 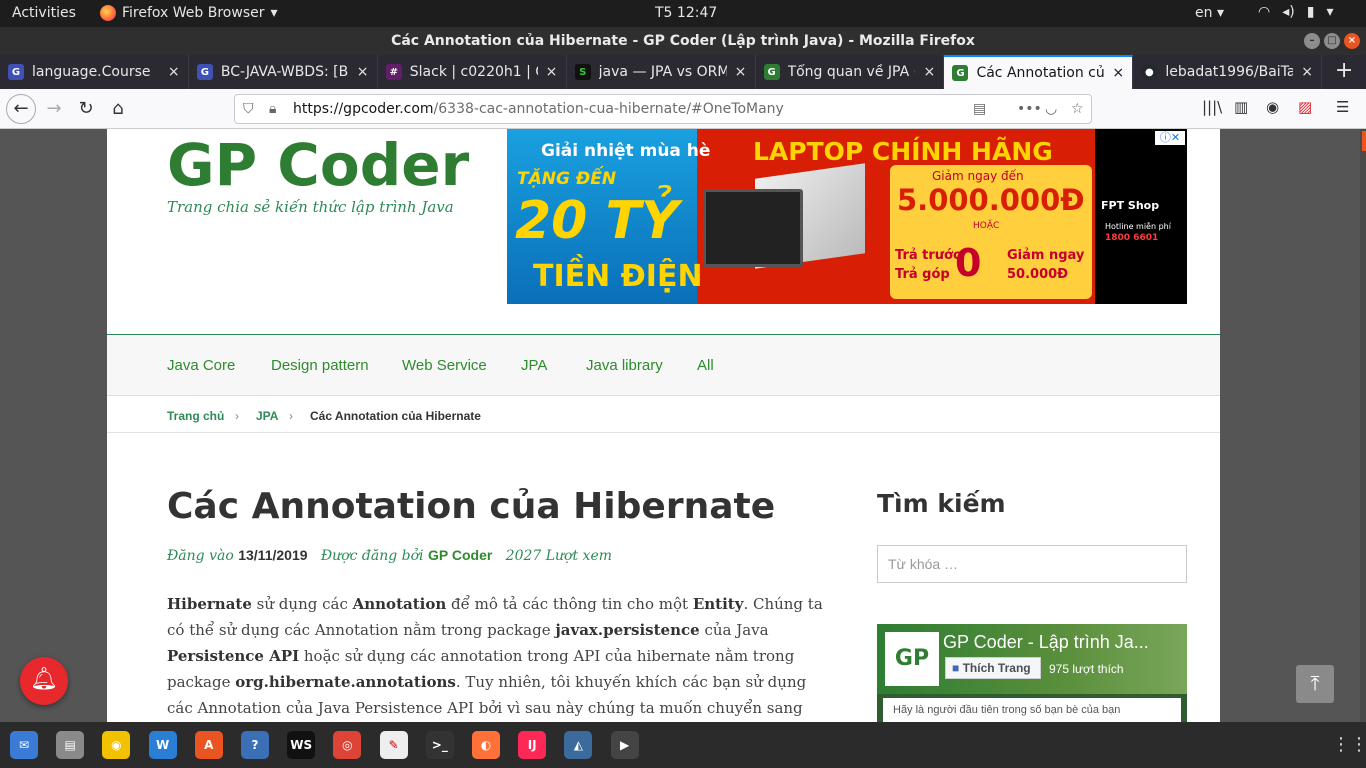 I want to click on page-scrollbar, so click(x=1363, y=425).